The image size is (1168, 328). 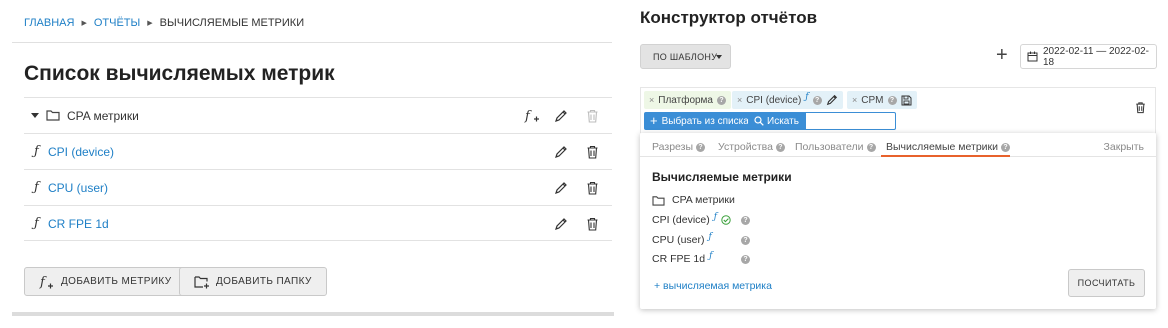 I want to click on active-tab-indicator, so click(x=945, y=156).